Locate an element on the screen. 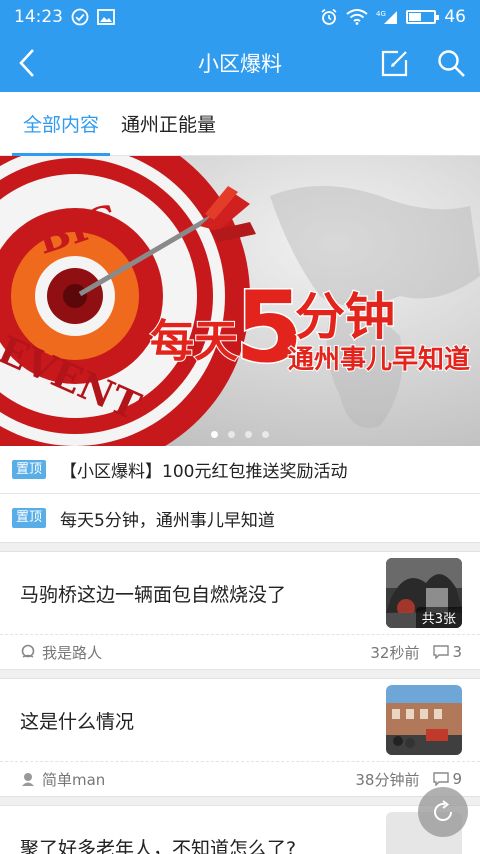 This screenshot has height=854, width=480. status-bar: 14:23 4G 46 is located at coordinates (240, 17).